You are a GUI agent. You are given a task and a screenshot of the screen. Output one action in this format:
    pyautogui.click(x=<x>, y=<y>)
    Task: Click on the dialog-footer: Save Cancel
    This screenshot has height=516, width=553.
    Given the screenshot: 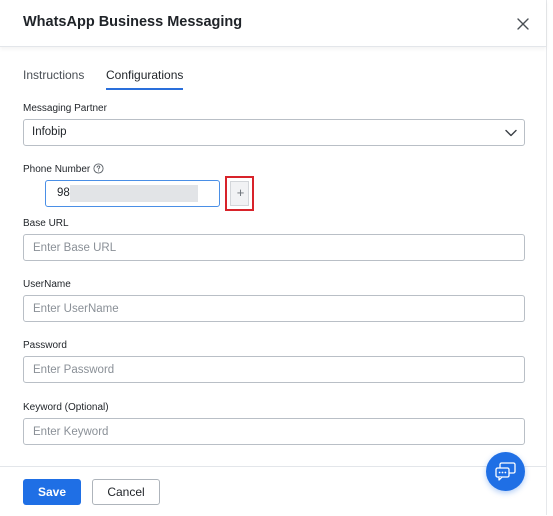 What is the action you would take?
    pyautogui.click(x=273, y=491)
    